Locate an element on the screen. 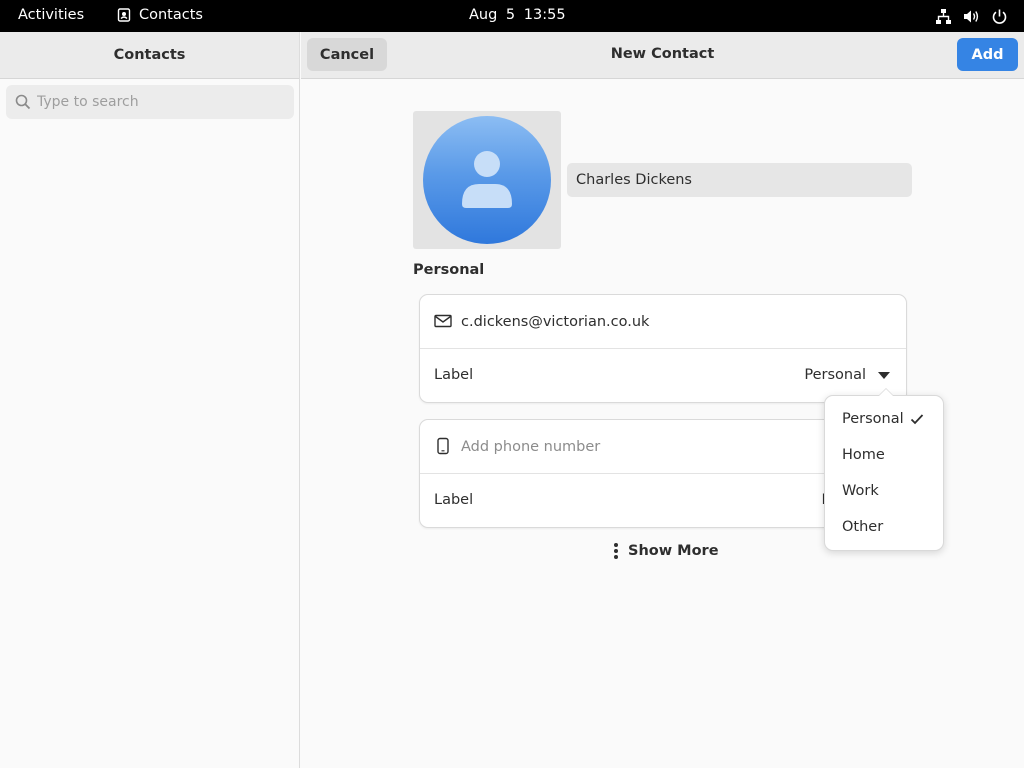  avatar-button is located at coordinates (487, 180).